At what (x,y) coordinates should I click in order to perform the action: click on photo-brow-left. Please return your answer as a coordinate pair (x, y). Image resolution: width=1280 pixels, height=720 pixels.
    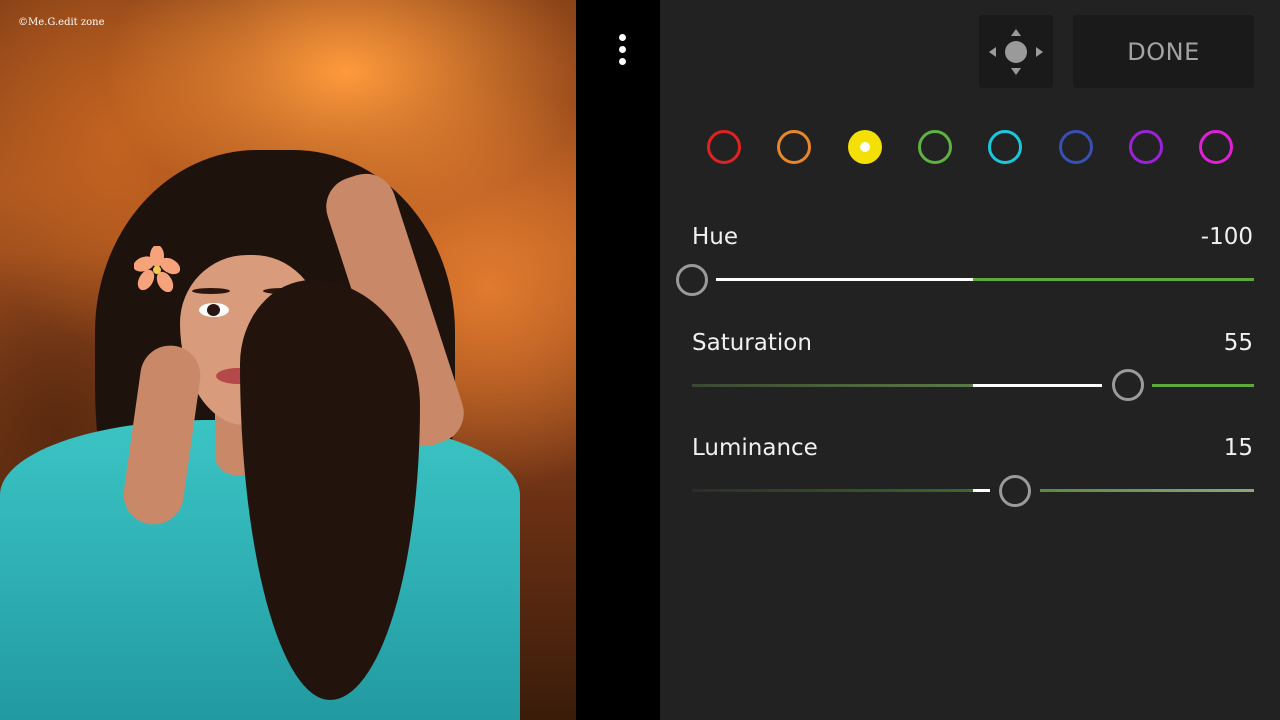
    Looking at the image, I should click on (211, 291).